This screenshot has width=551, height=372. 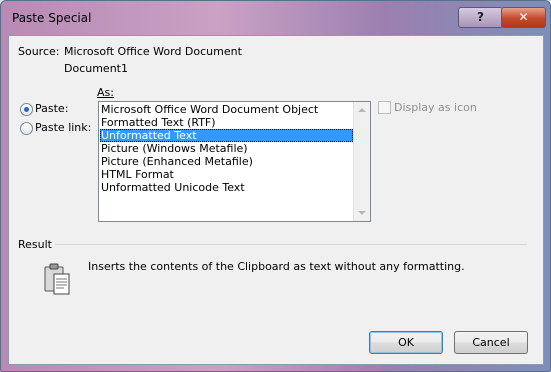 I want to click on list-item: Unformatted Unicode Text, so click(x=226, y=187).